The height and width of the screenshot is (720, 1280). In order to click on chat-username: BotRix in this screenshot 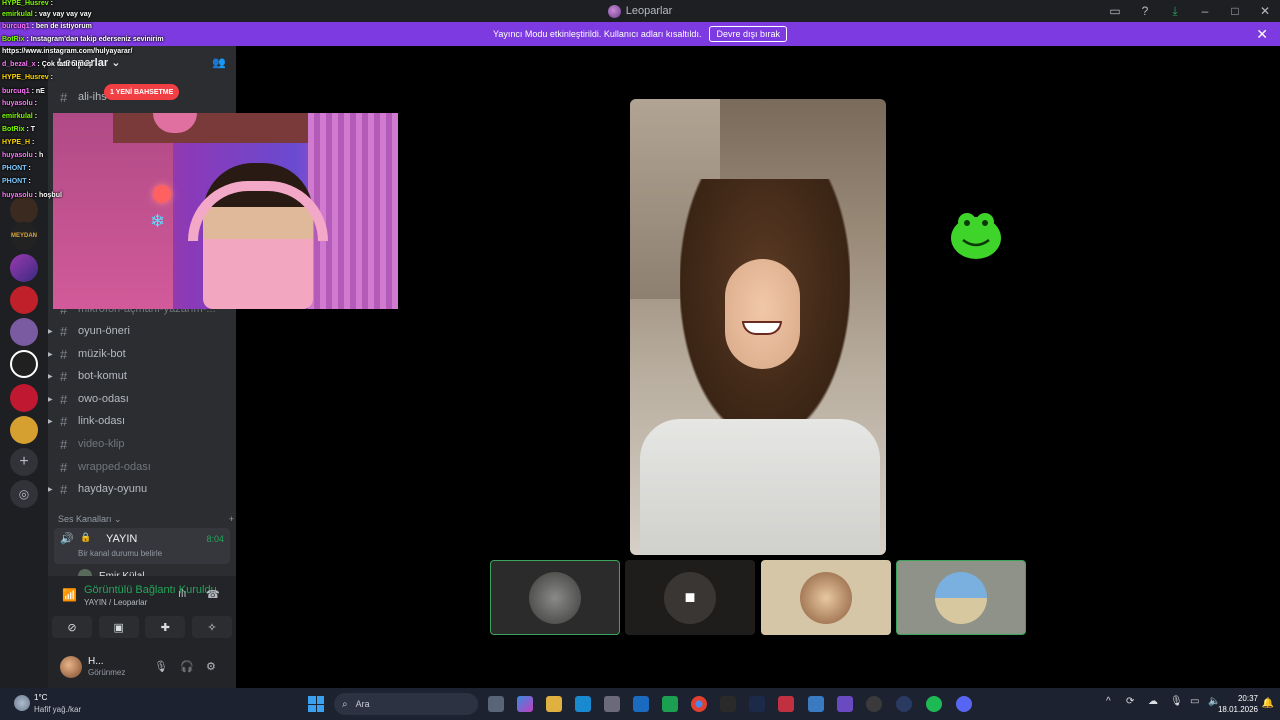, I will do `click(13, 39)`.